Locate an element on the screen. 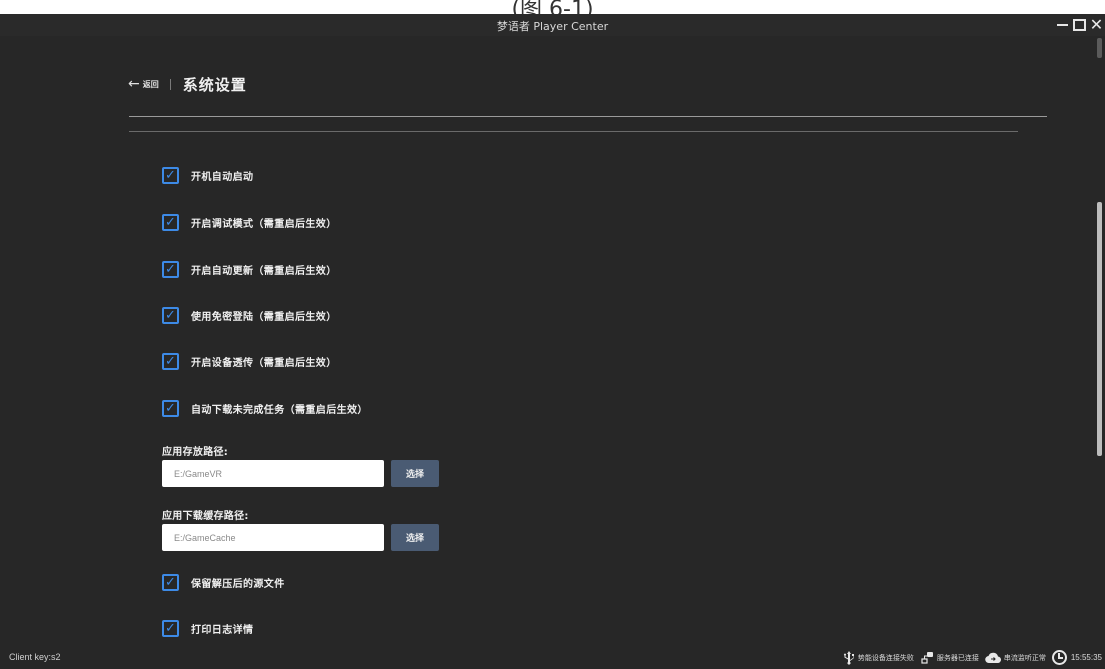 This screenshot has height=669, width=1105. usb-icon is located at coordinates (849, 657).